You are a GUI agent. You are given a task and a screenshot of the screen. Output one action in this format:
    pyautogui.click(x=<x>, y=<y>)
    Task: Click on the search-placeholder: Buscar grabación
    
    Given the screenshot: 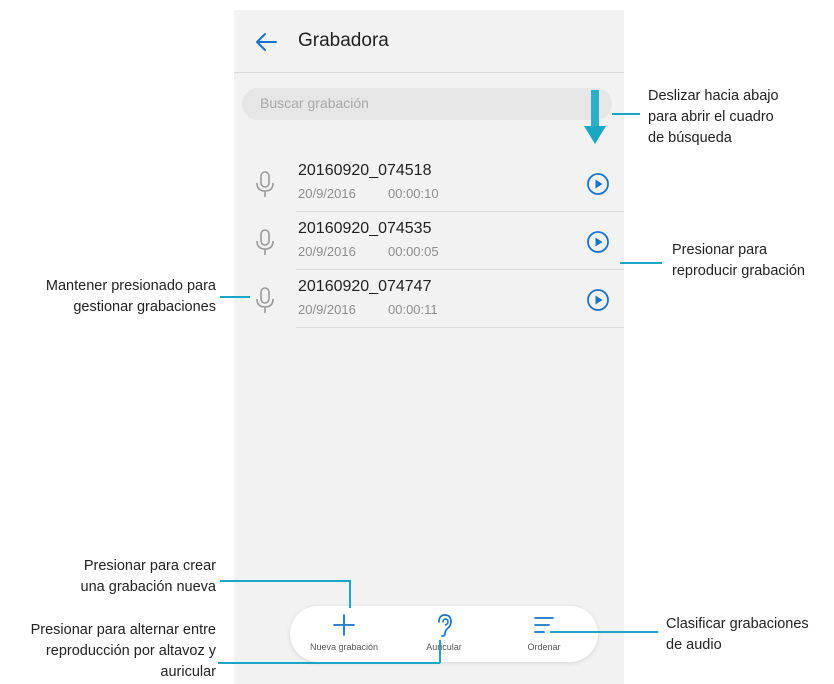 What is the action you would take?
    pyautogui.click(x=314, y=103)
    